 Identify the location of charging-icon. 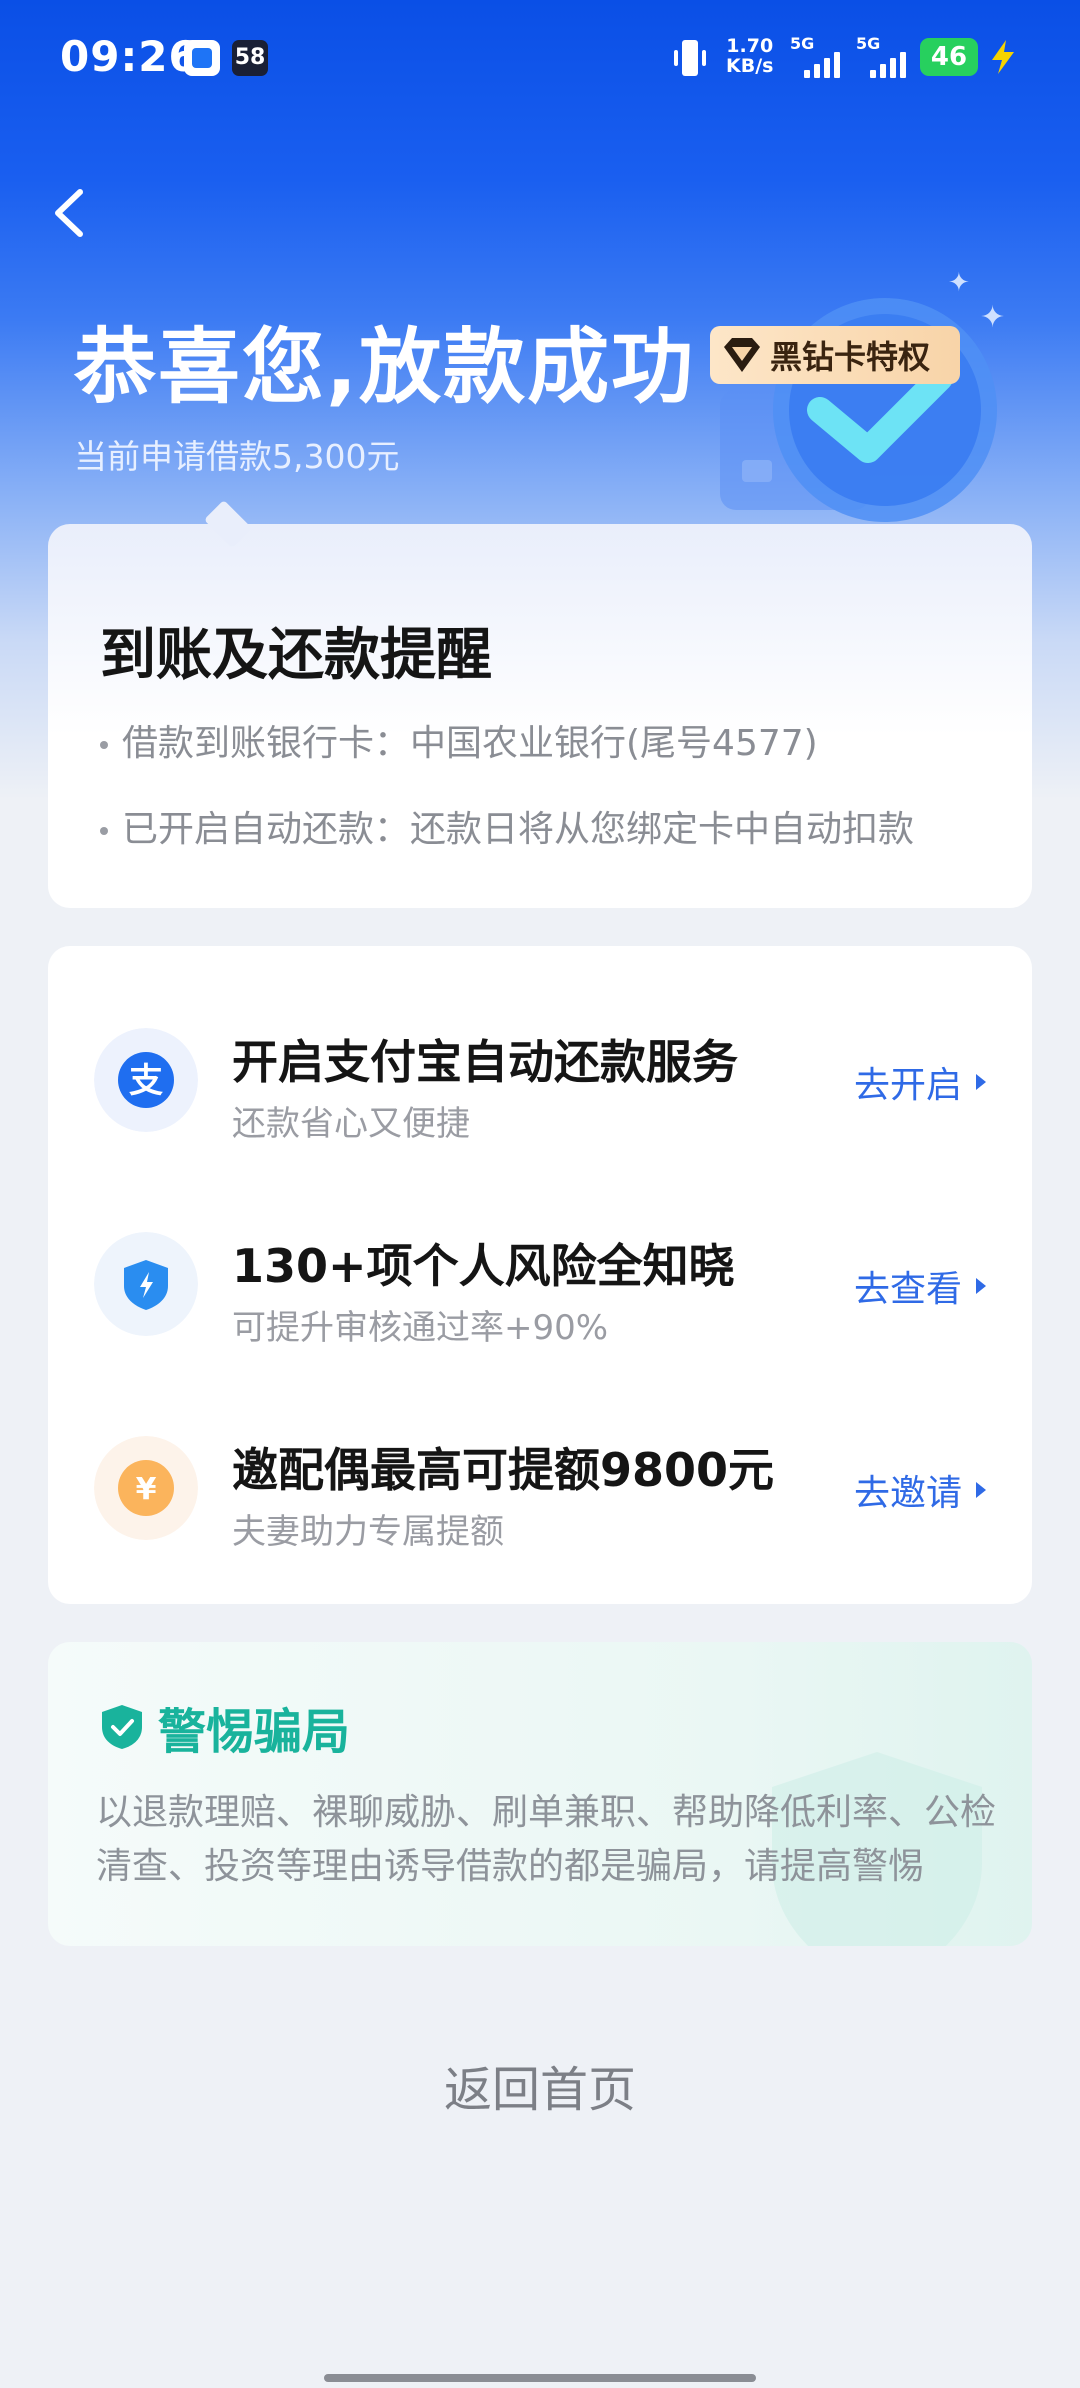
(1003, 57).